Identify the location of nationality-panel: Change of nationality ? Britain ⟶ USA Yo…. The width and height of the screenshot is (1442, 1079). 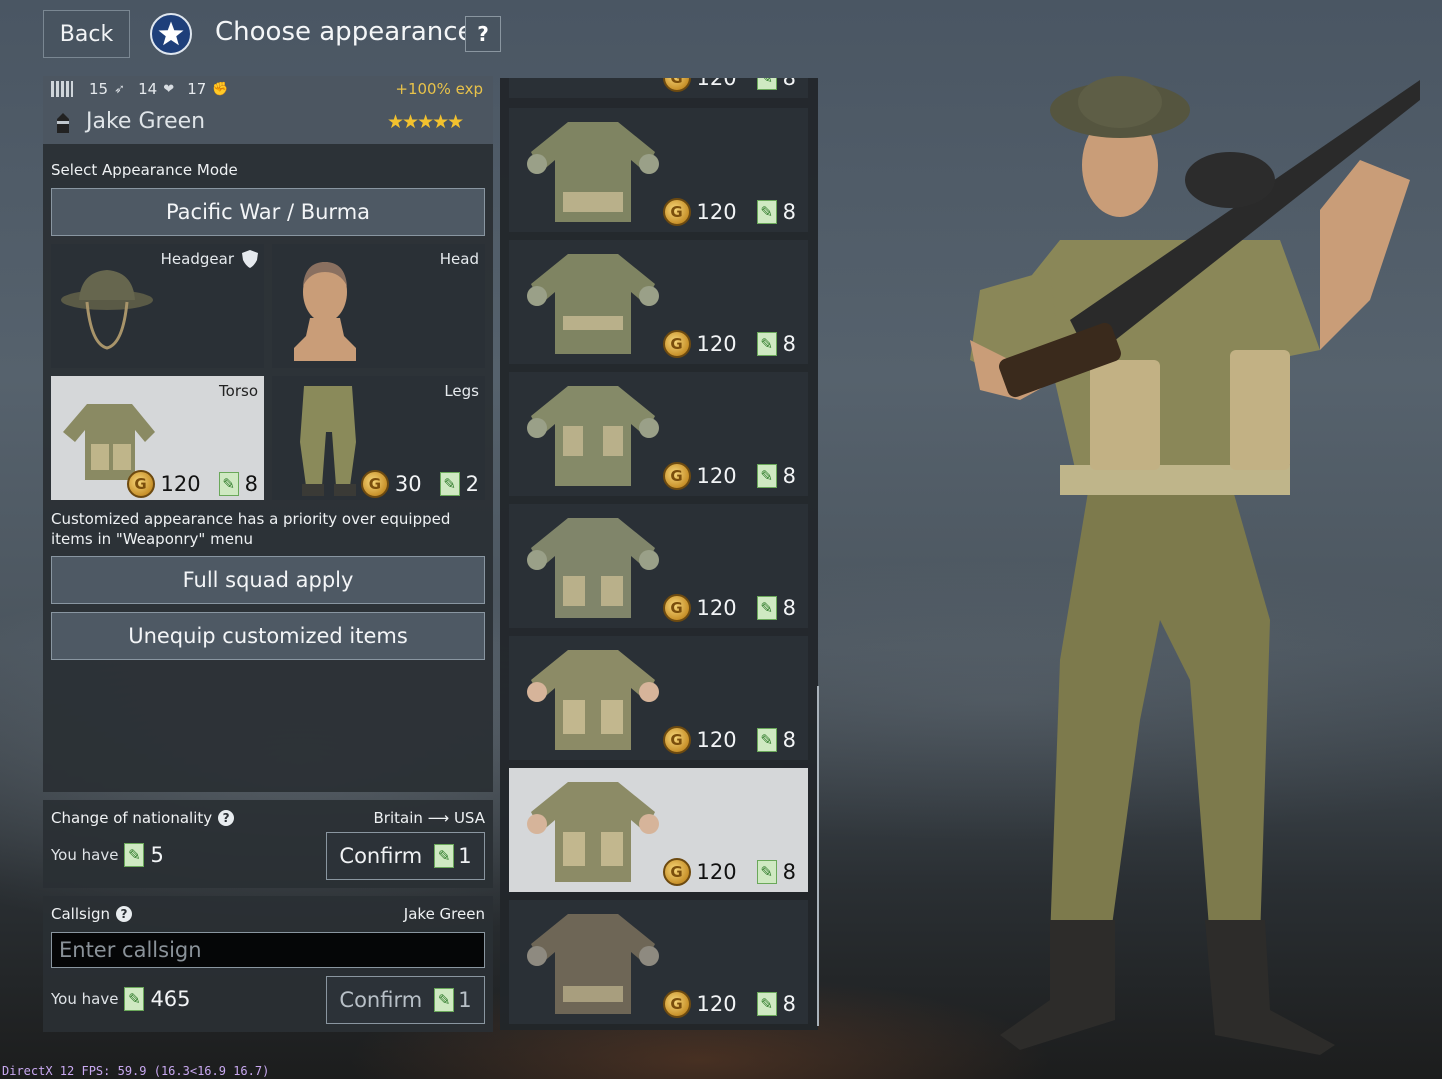
(268, 844).